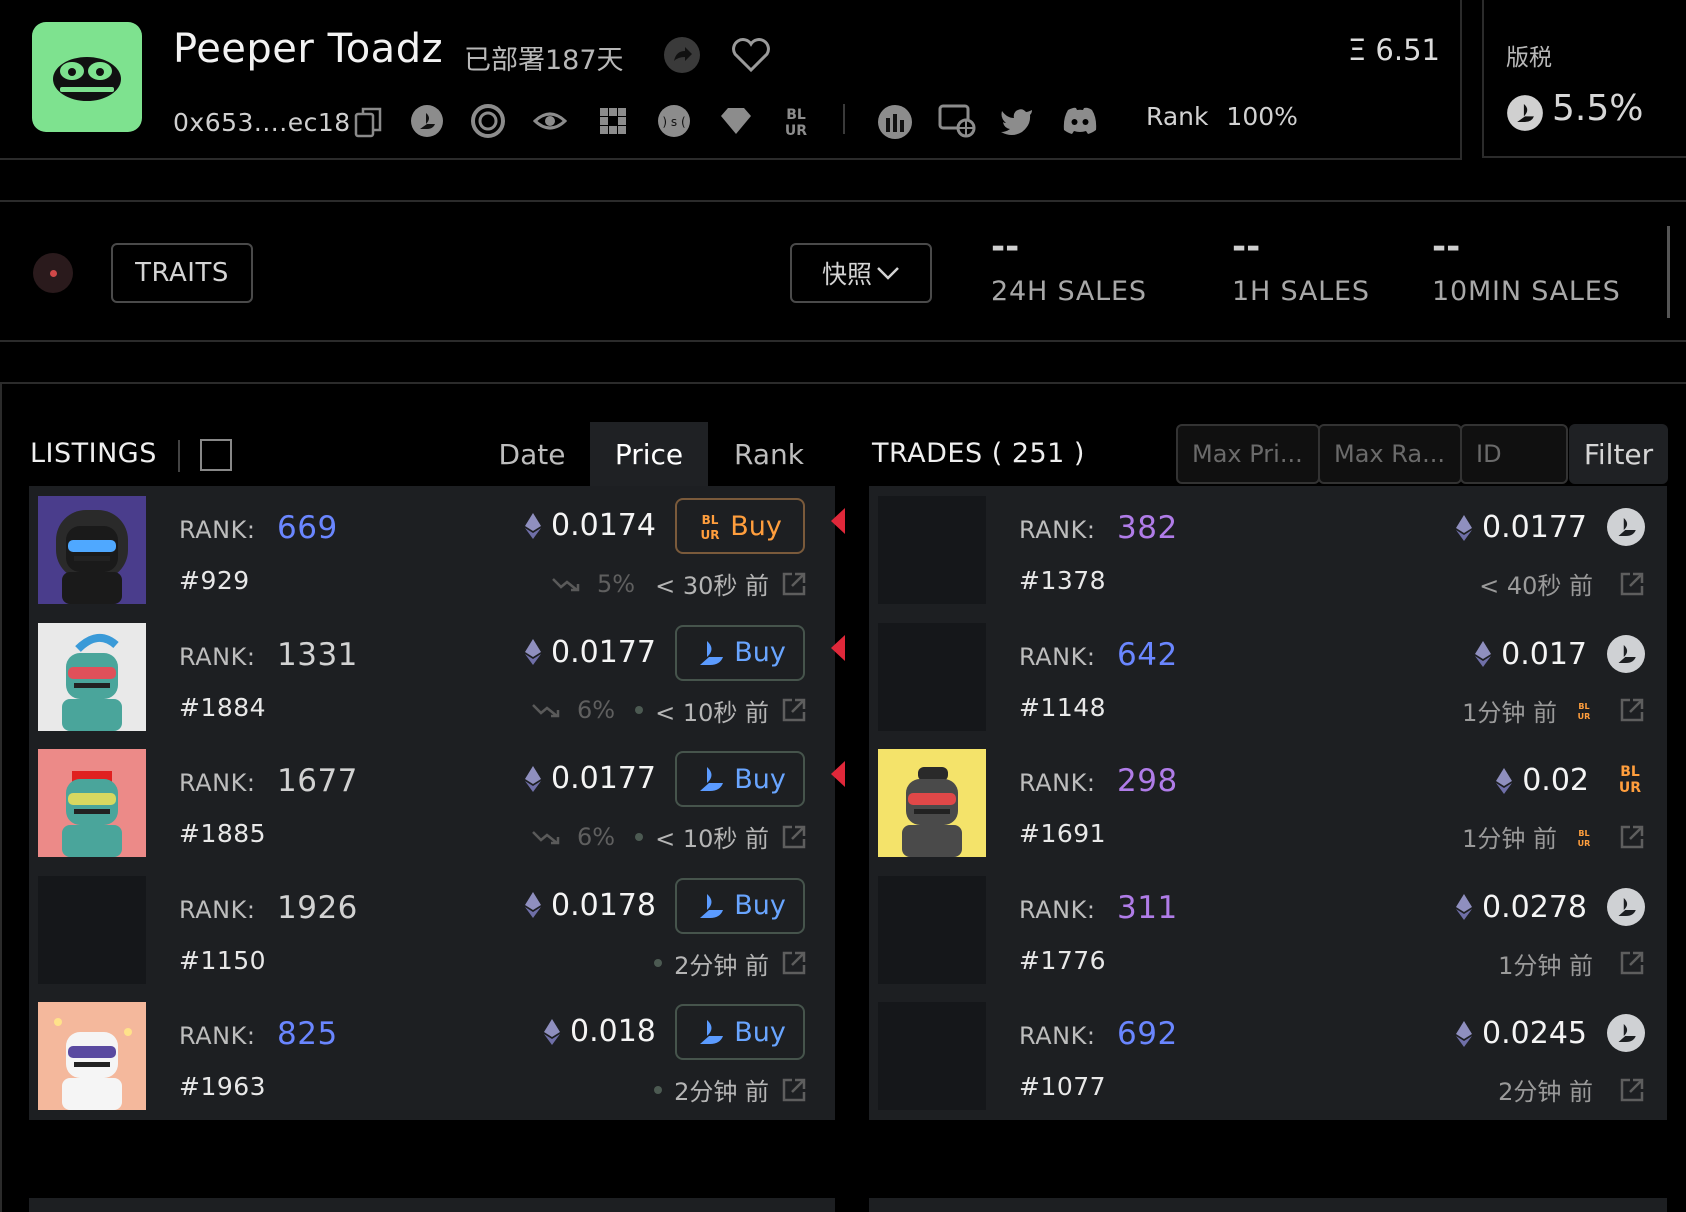 Image resolution: width=1686 pixels, height=1212 pixels. What do you see at coordinates (616, 583) in the screenshot?
I see `price-change: 5%` at bounding box center [616, 583].